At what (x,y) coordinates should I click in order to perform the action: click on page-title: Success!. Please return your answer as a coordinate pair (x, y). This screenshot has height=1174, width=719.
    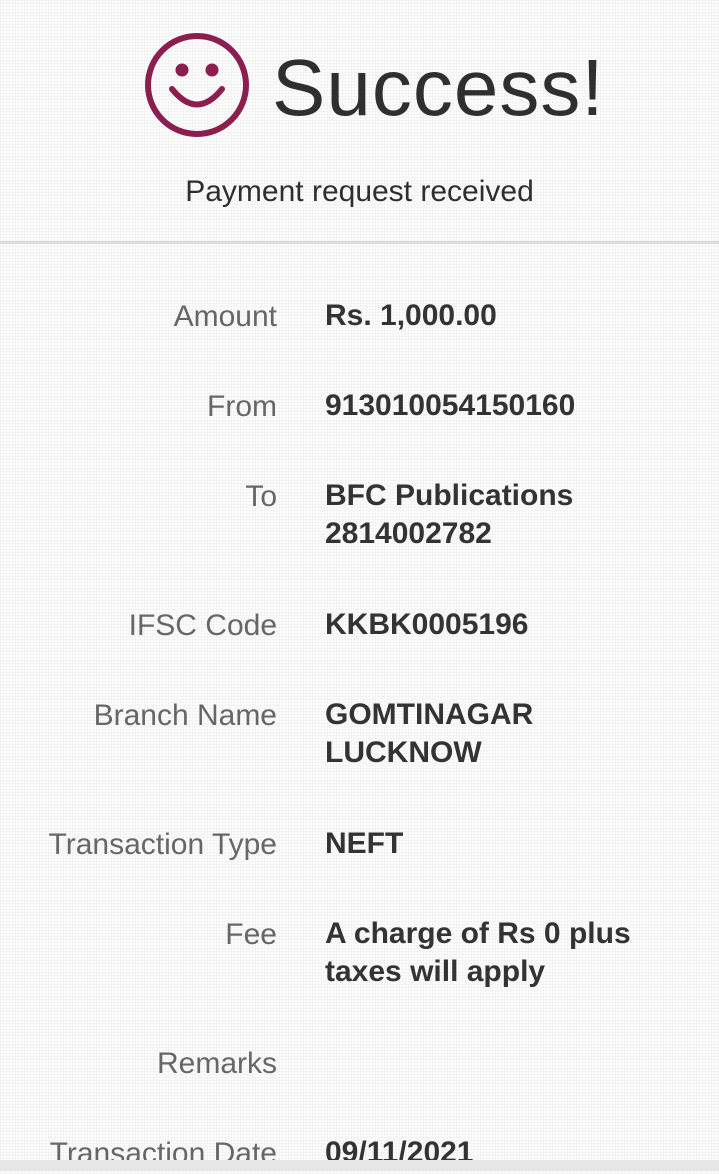
    Looking at the image, I should click on (438, 87).